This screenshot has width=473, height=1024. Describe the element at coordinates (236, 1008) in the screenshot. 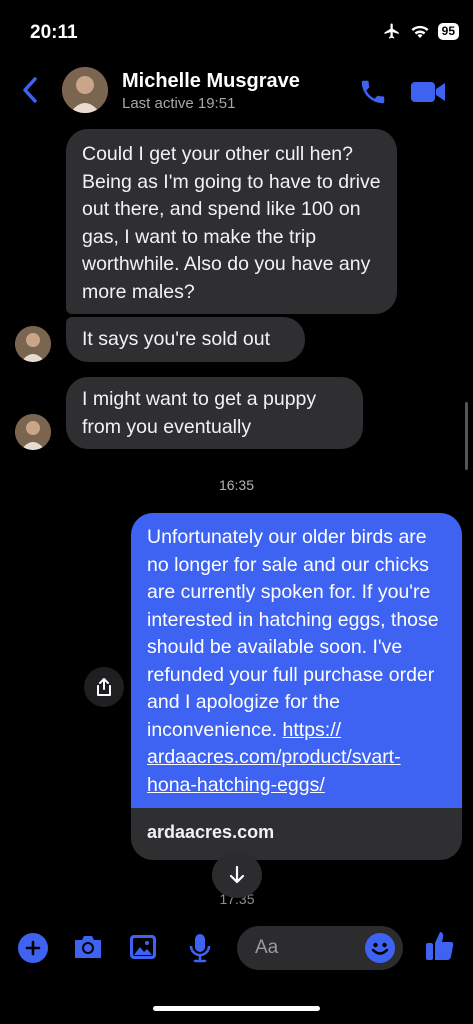

I see `home-indicator` at that location.